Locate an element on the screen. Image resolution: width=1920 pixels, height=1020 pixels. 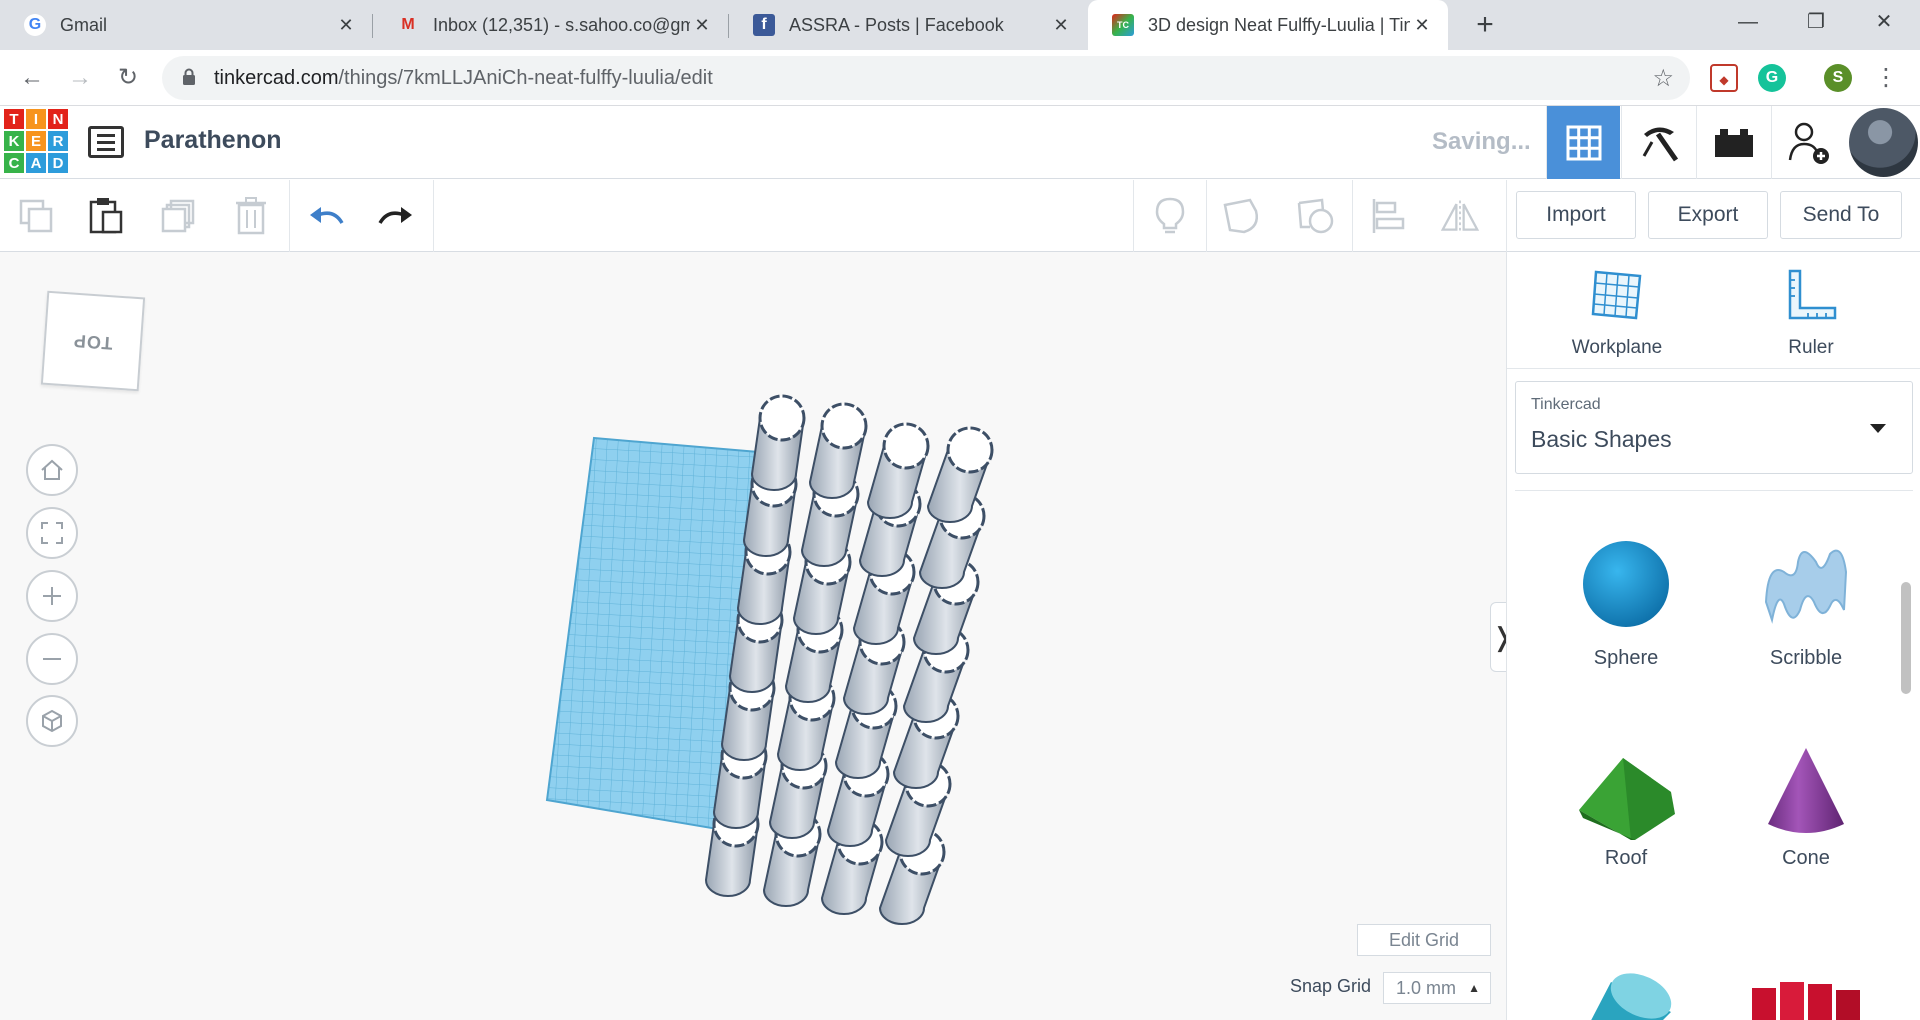
shape-sphere: Sphere is located at coordinates (1626, 601).